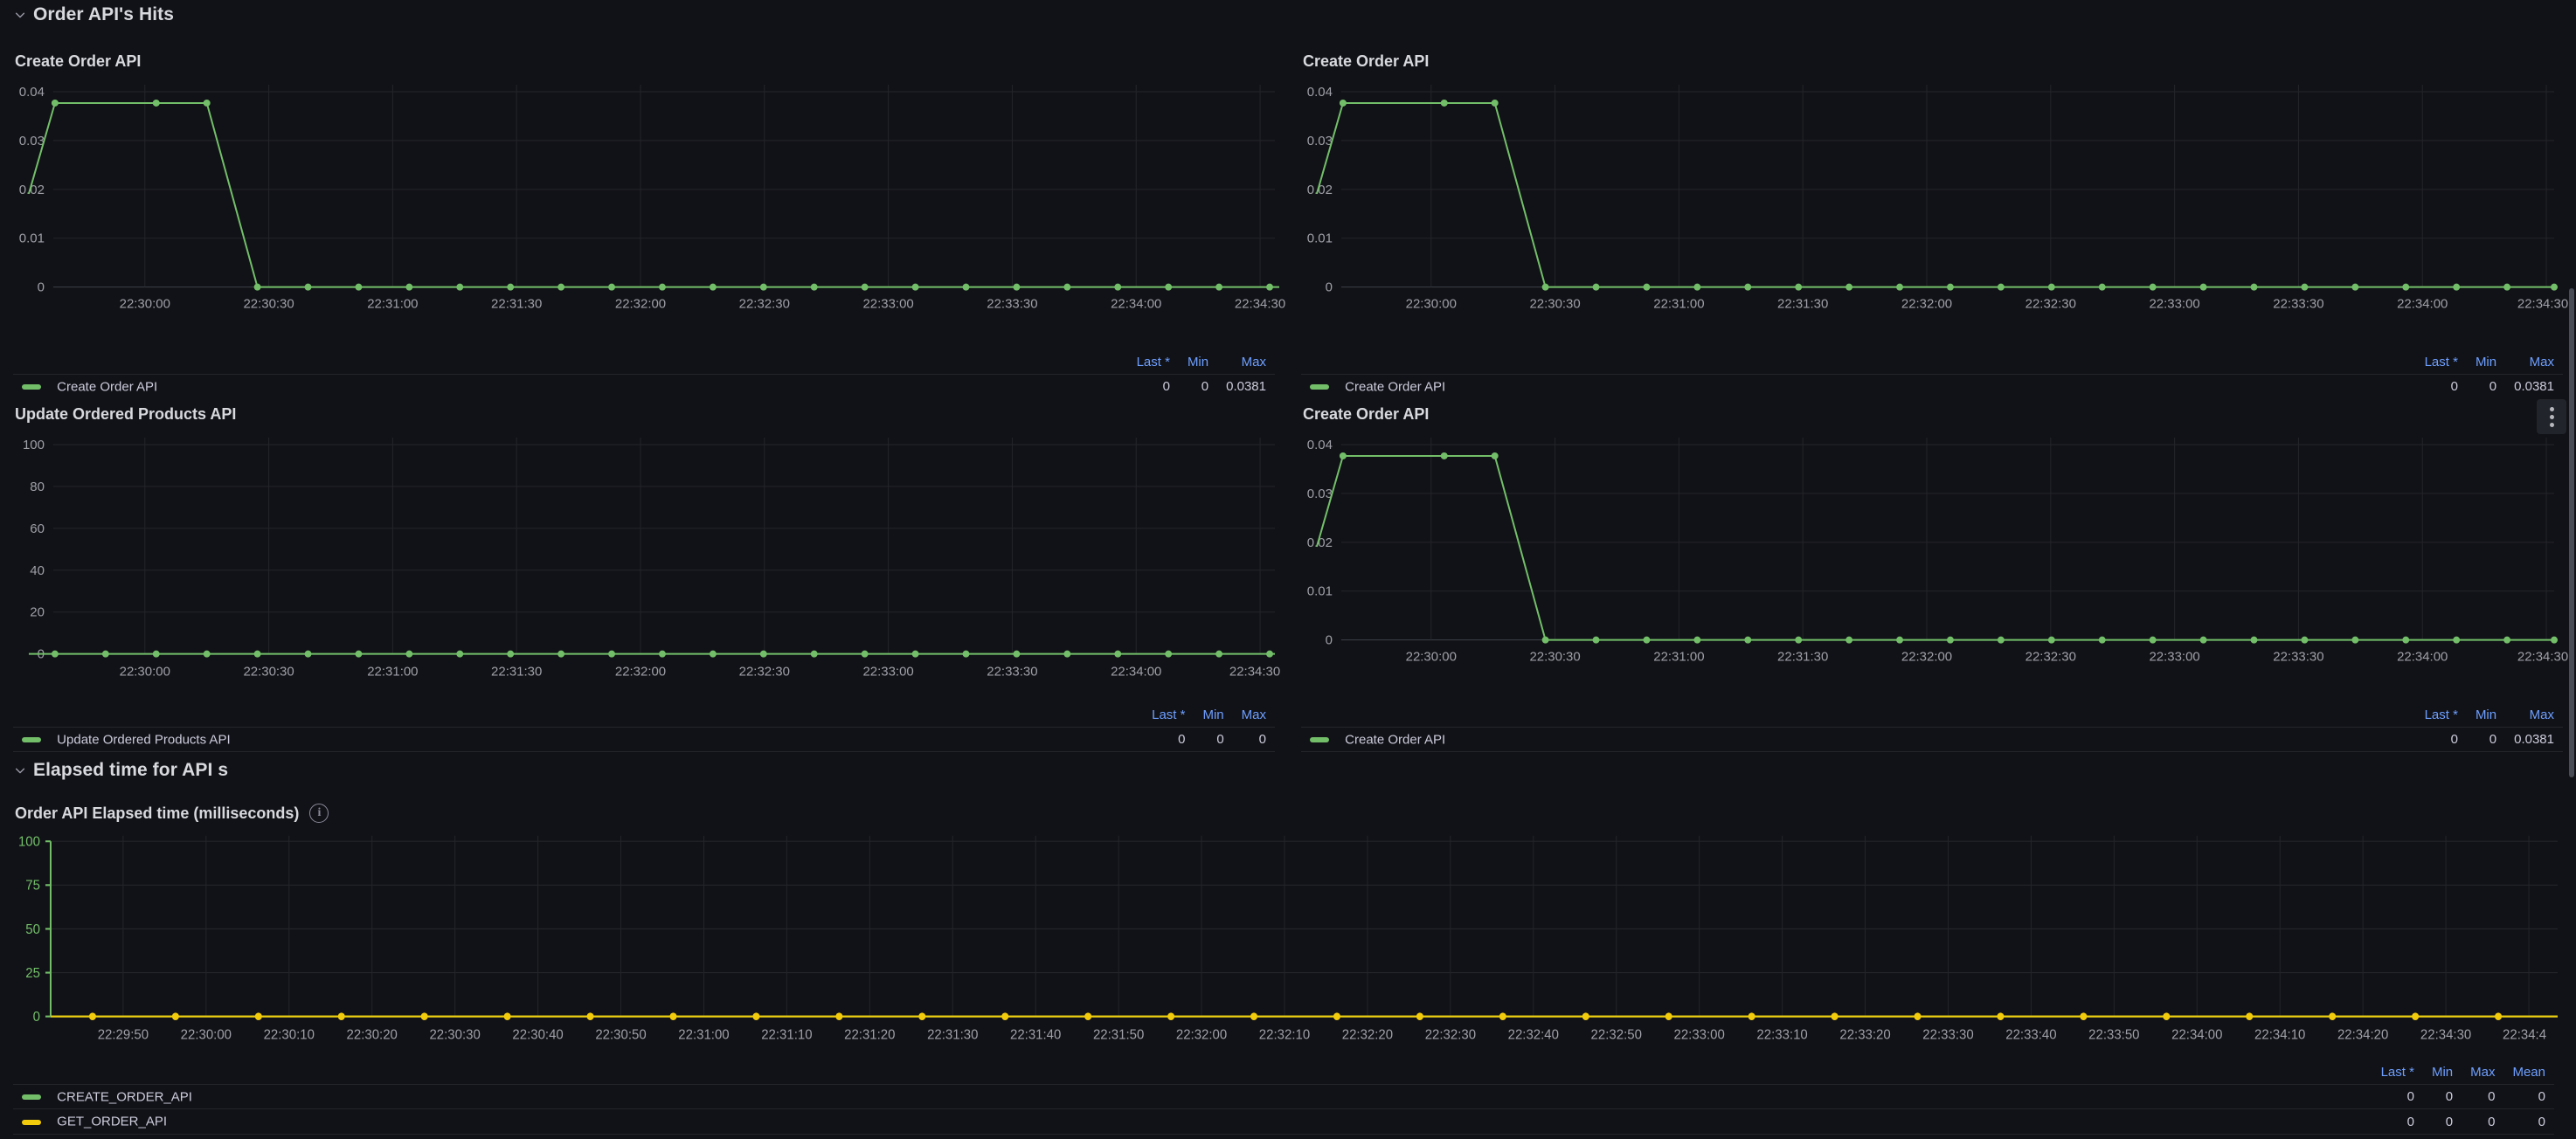 This screenshot has width=2576, height=1139. I want to click on menu-dot, so click(2551, 409).